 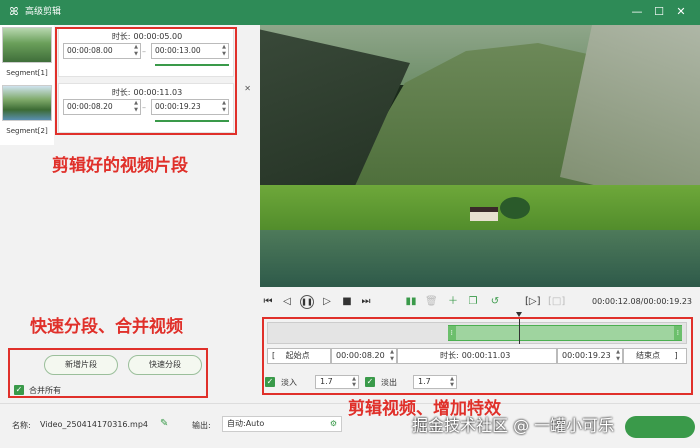 I want to click on output-path-field: 自动:Auto ⚙, so click(x=282, y=424).